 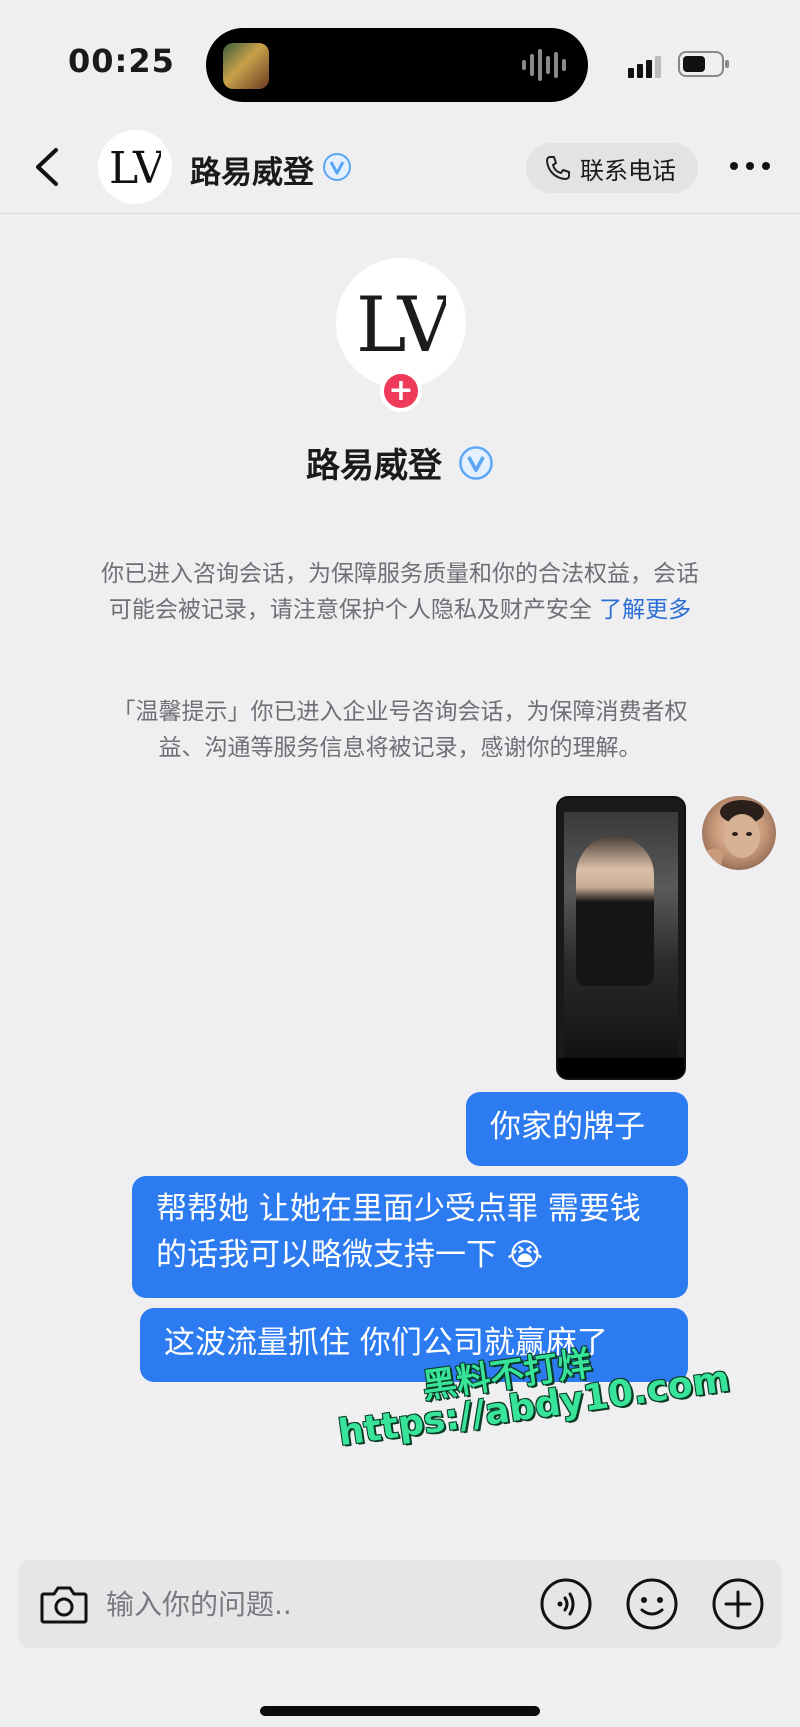 I want to click on user-avatar, so click(x=739, y=833).